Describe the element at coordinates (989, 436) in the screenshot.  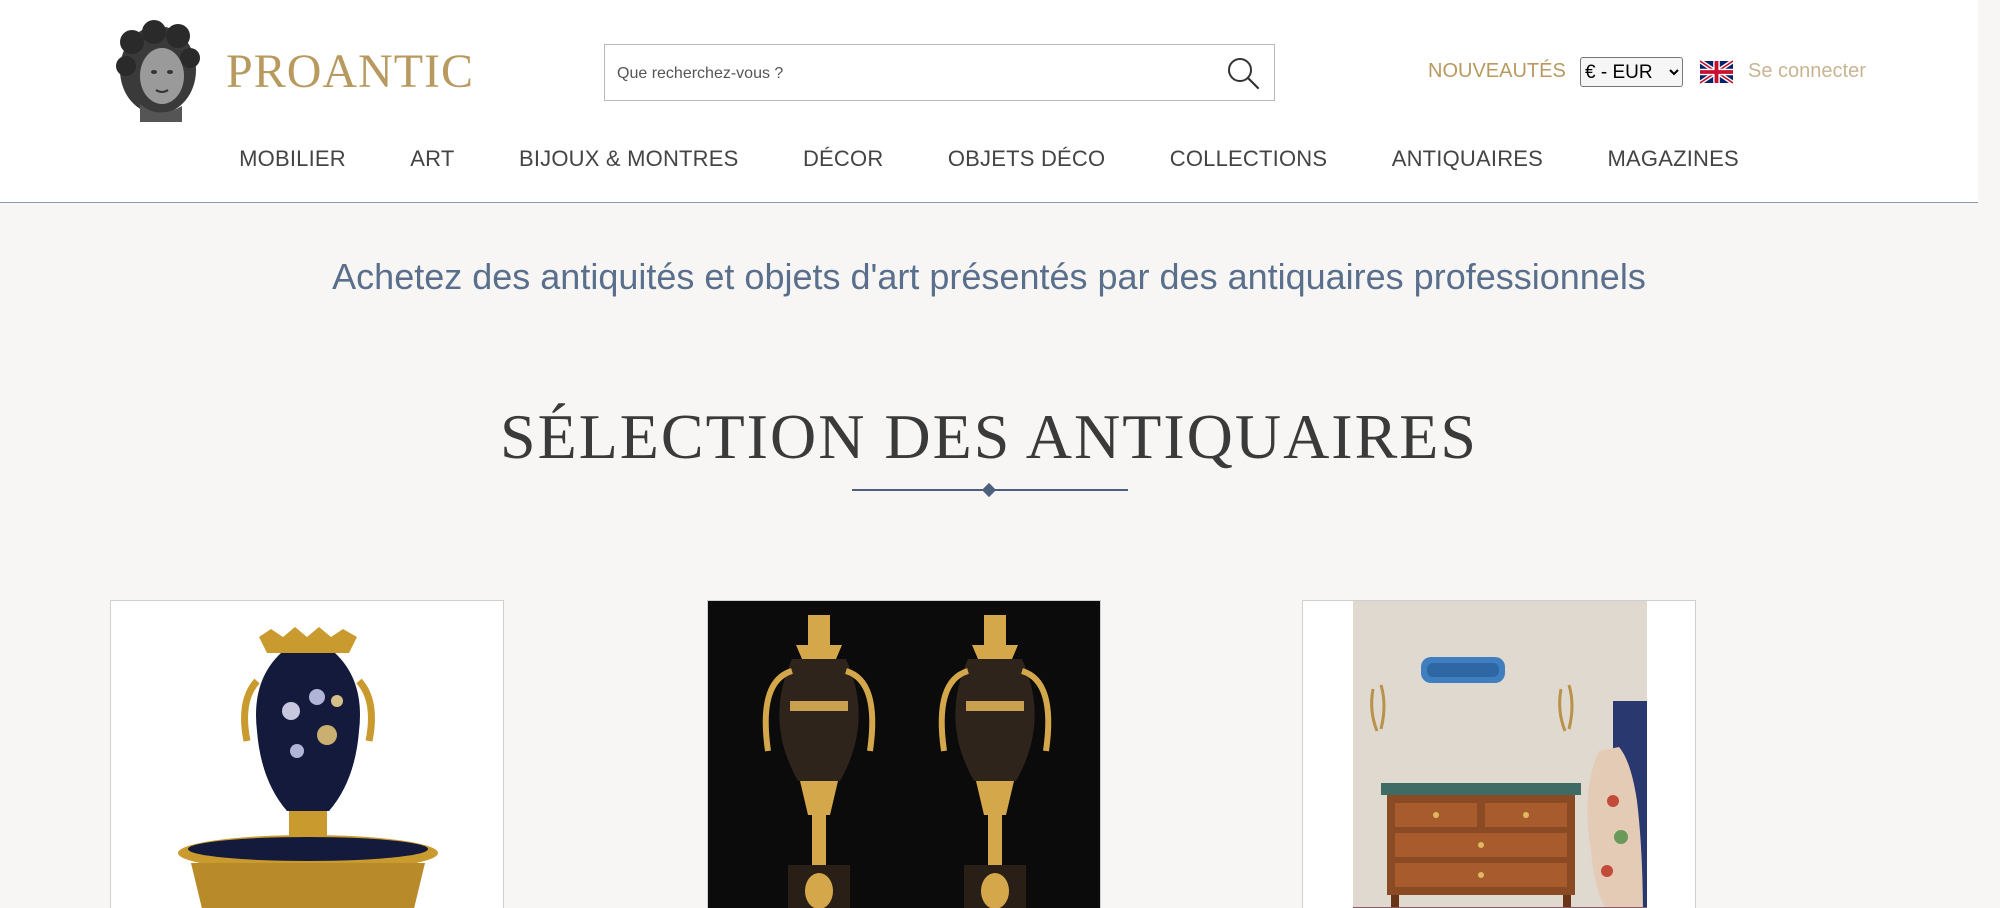
I see `section-title: SÉLECTION DES ANTIQUAIRES` at that location.